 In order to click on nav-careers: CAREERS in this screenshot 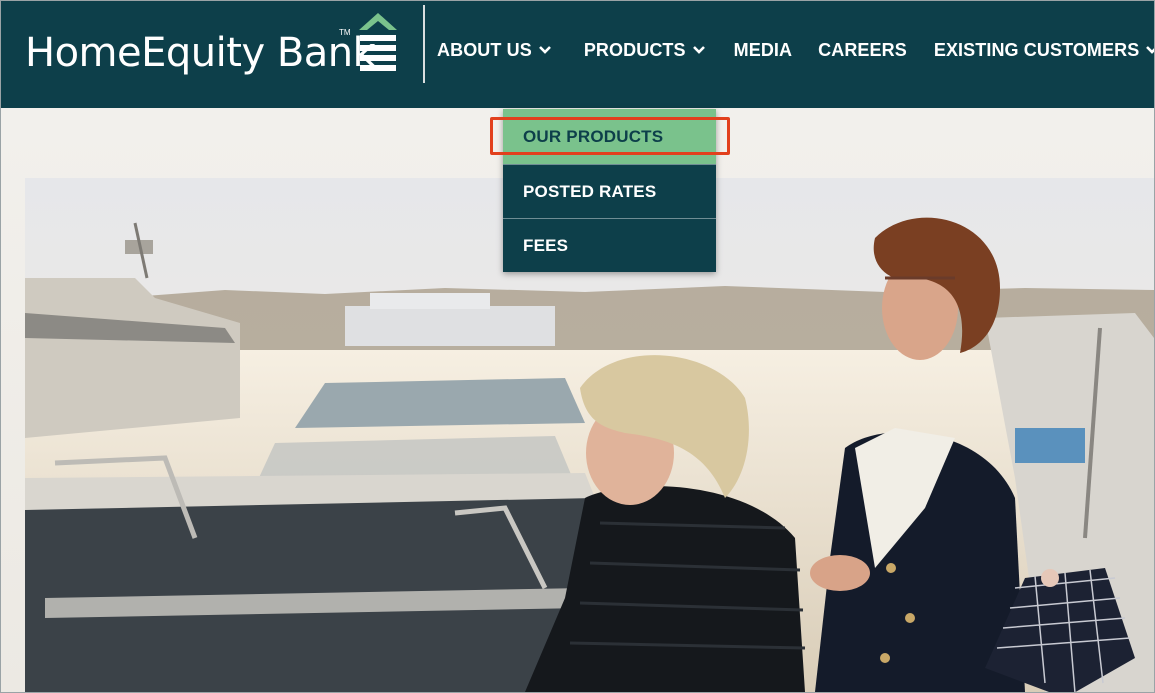, I will do `click(862, 50)`.